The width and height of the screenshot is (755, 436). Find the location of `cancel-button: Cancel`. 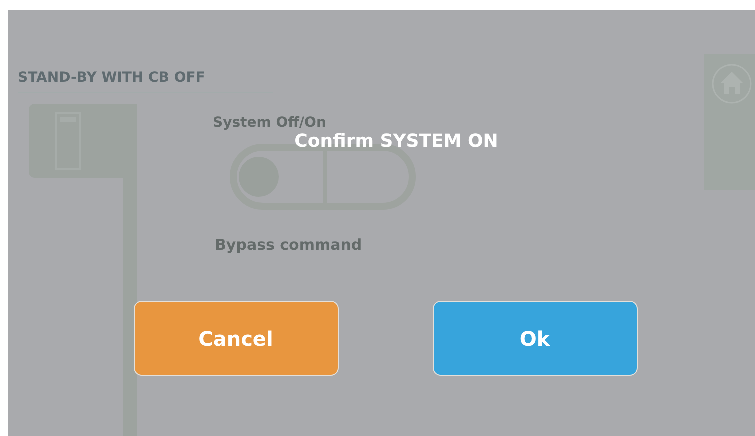

cancel-button: Cancel is located at coordinates (236, 338).